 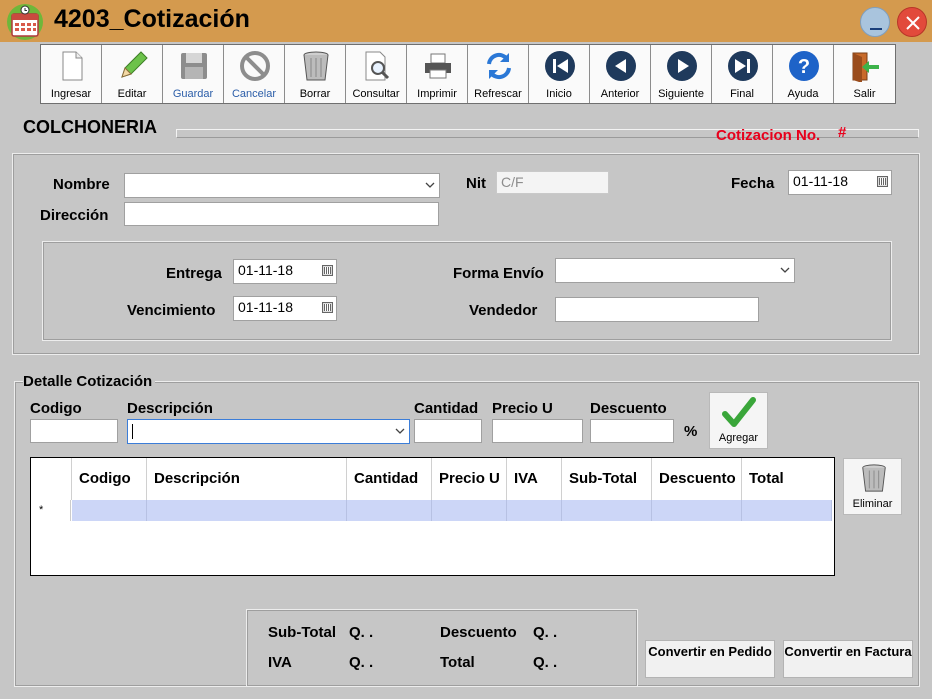 What do you see at coordinates (446, 408) in the screenshot?
I see `detalle-cantidad-label: Cantidad` at bounding box center [446, 408].